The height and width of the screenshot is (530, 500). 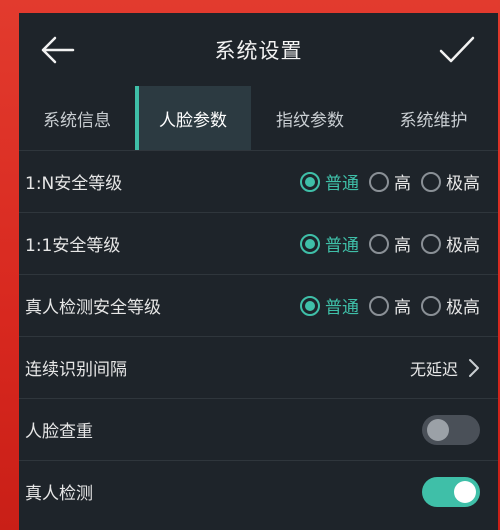 I want to click on setting-row-1-1-security: 1:1安全等级 普通 高 极高, so click(x=258, y=243).